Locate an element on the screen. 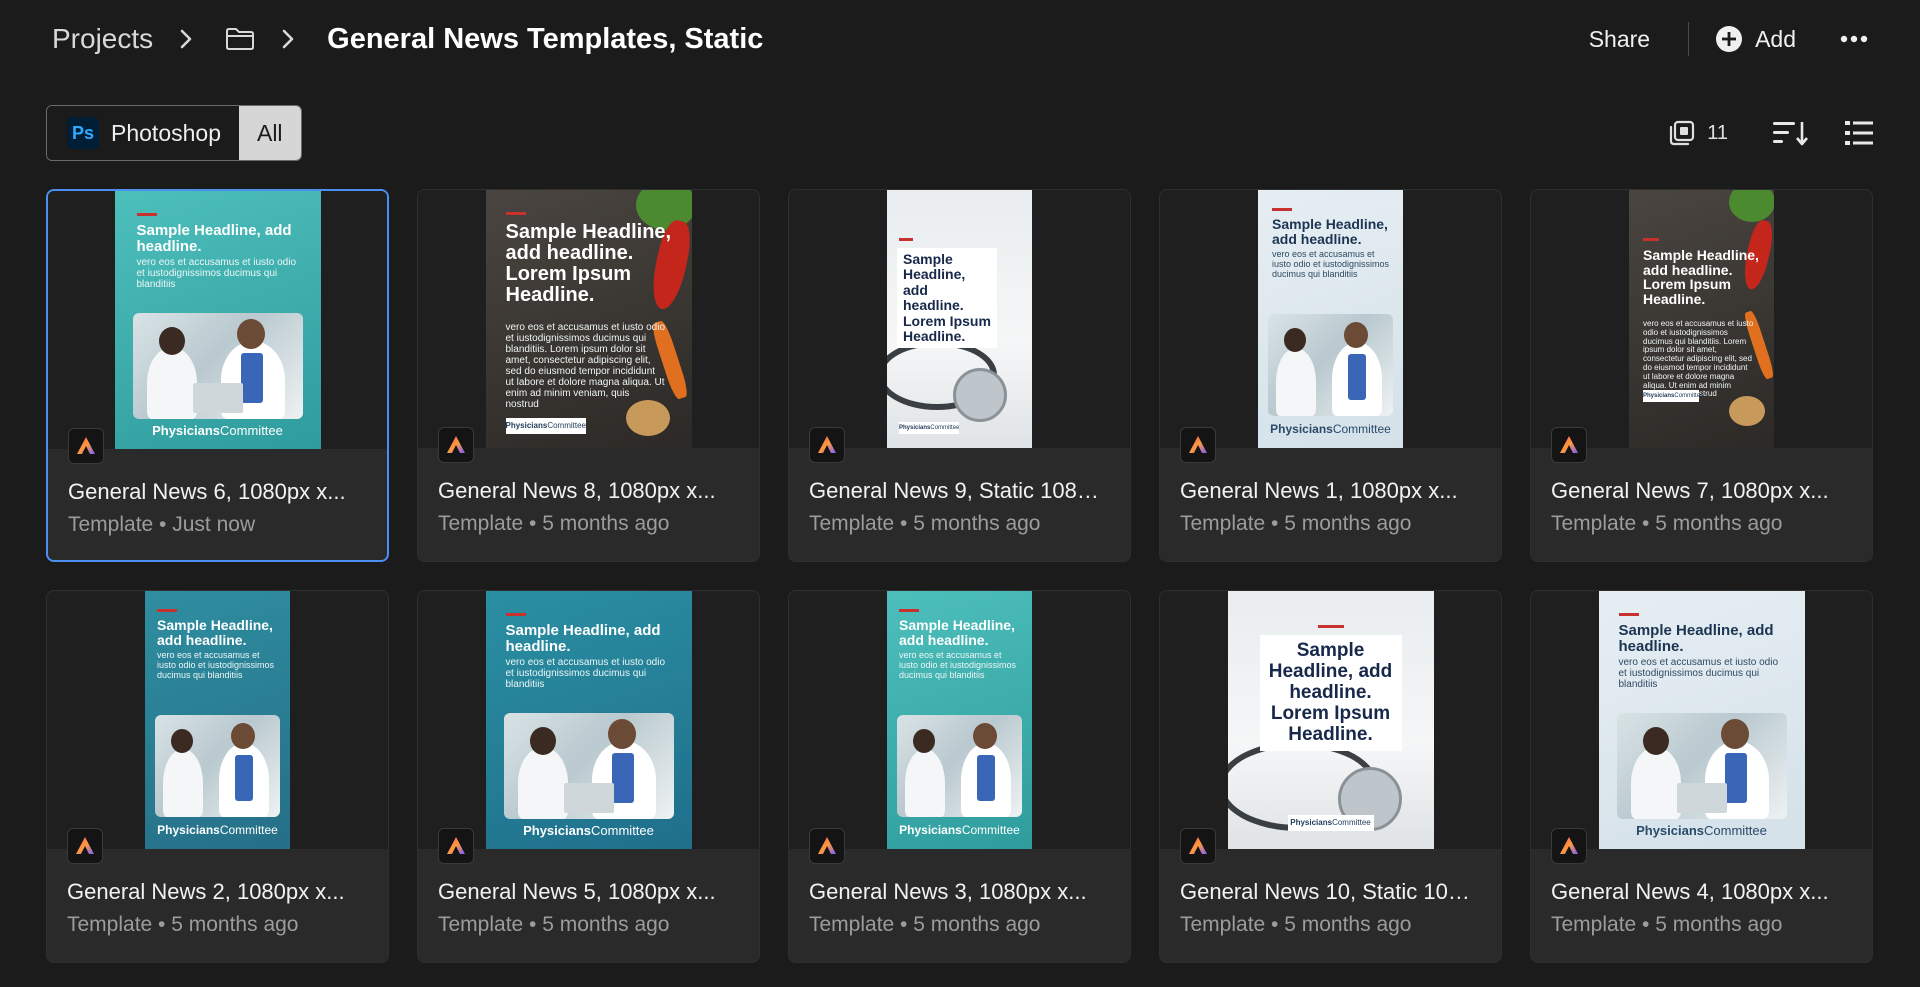 The height and width of the screenshot is (987, 1920). photoshop-logo-icon: Ps is located at coordinates (83, 133).